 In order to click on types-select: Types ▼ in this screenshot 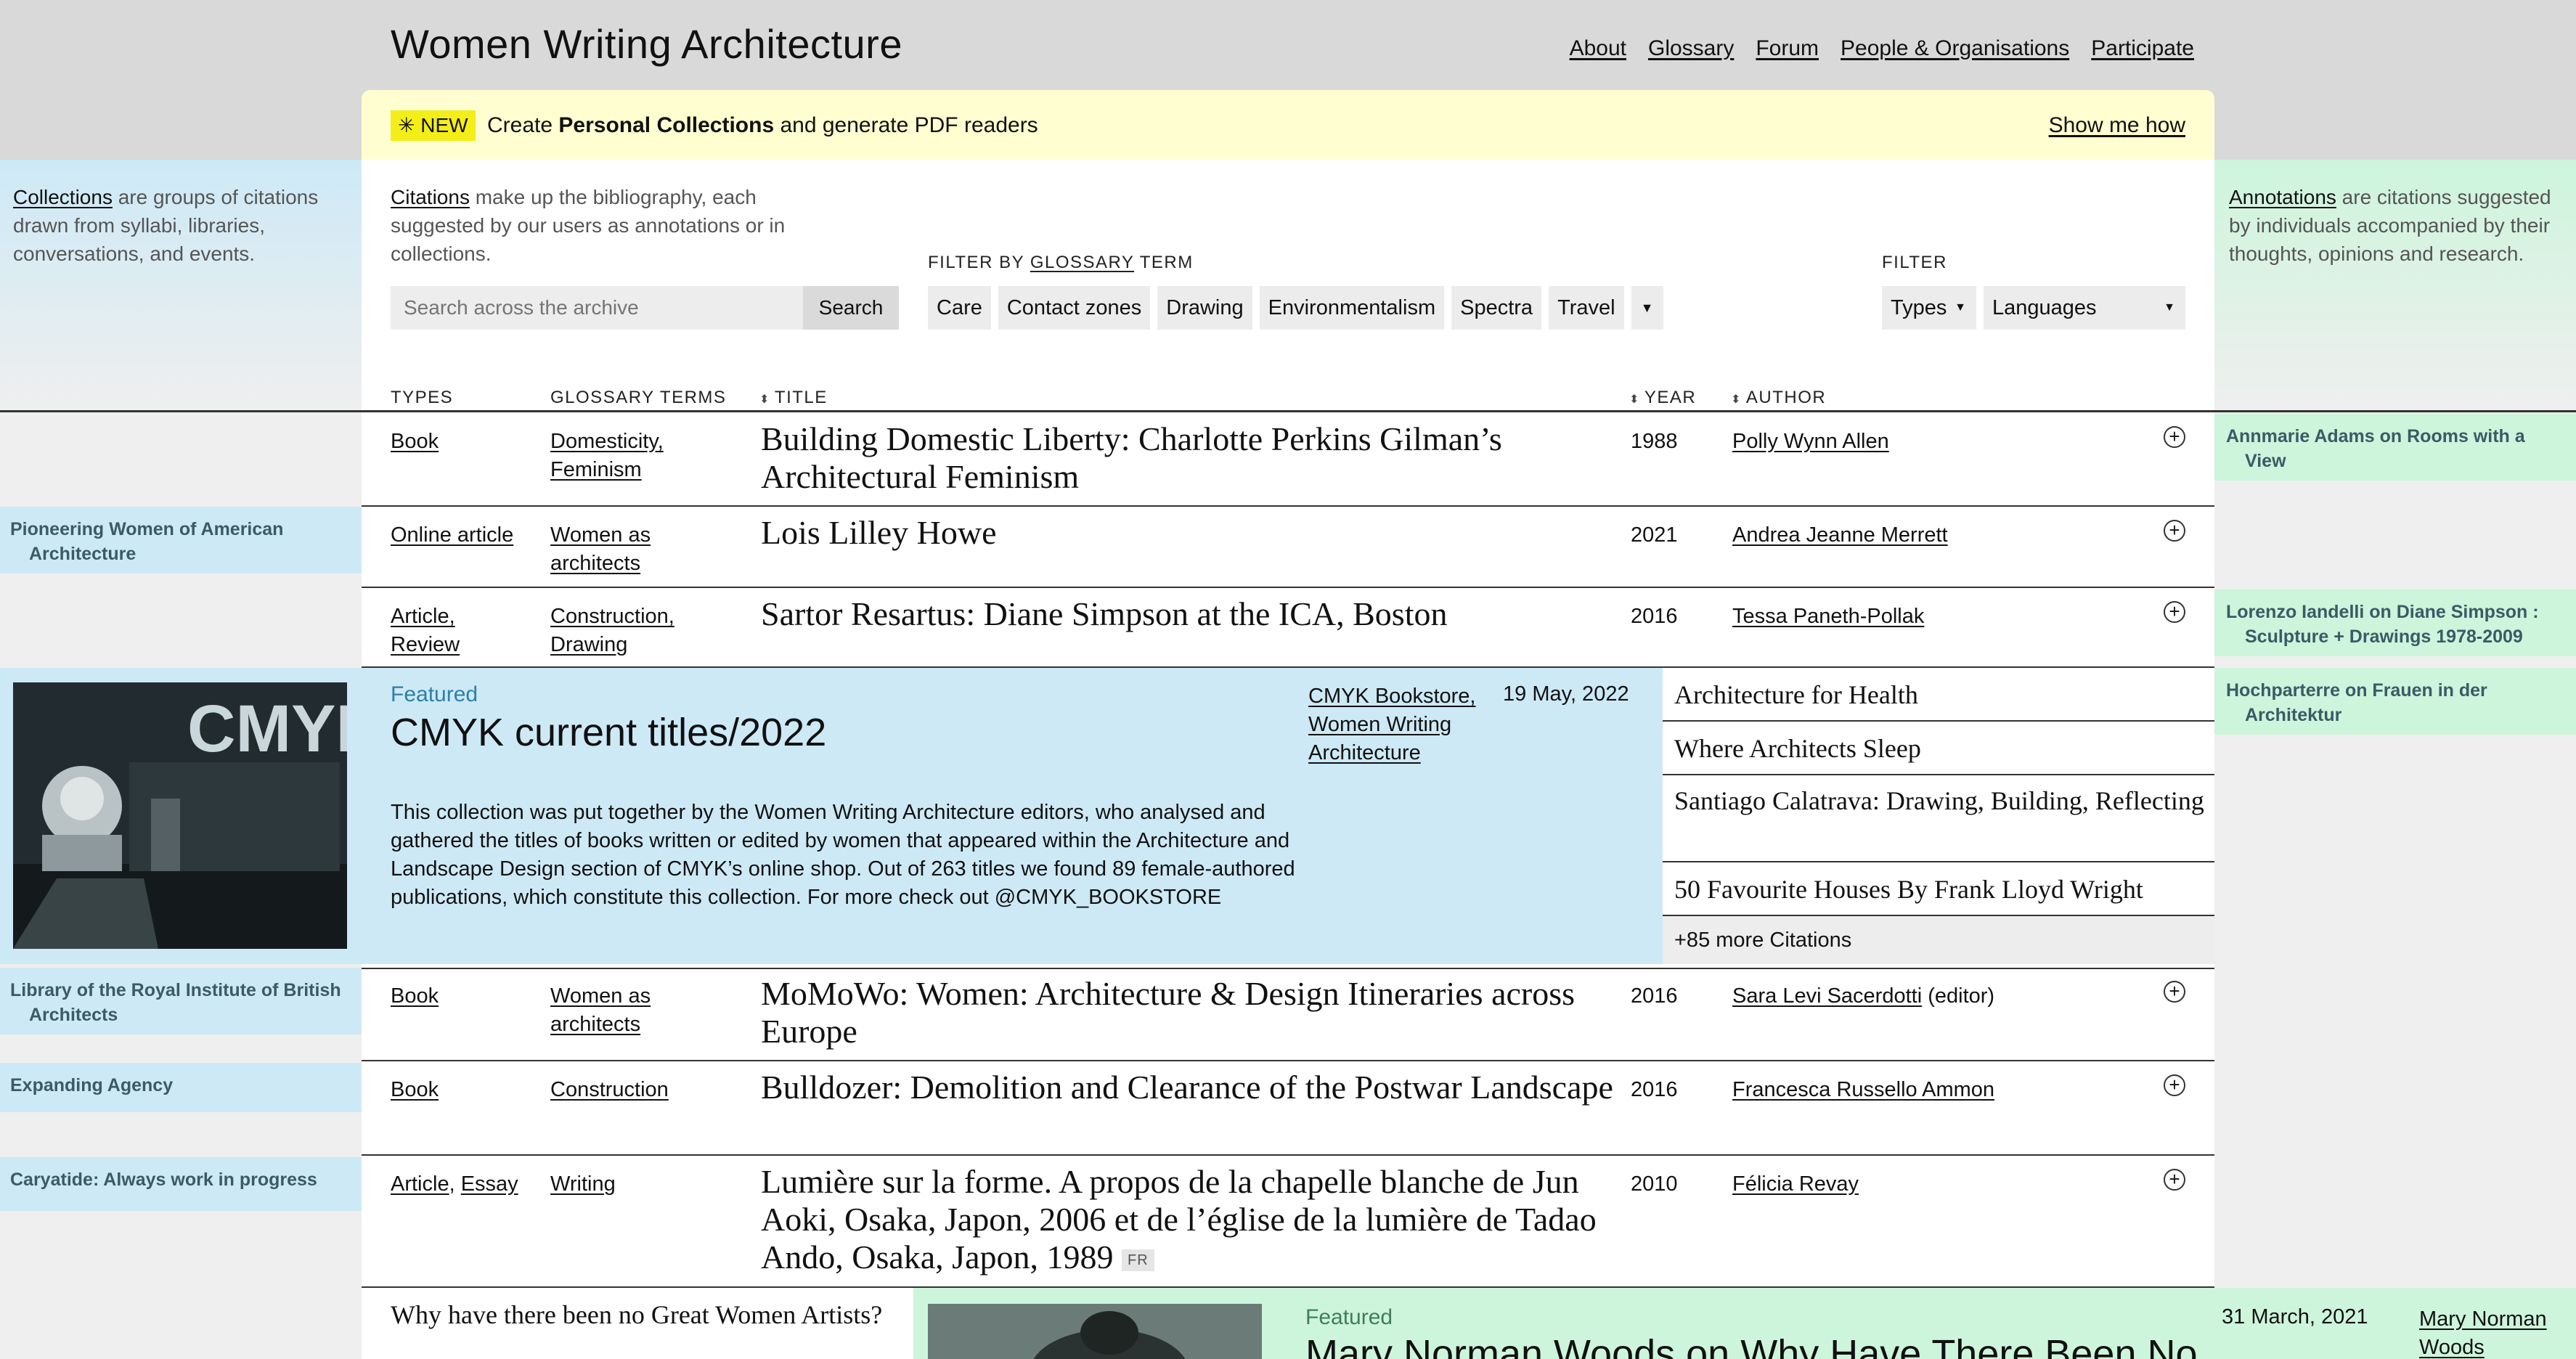, I will do `click(1929, 308)`.